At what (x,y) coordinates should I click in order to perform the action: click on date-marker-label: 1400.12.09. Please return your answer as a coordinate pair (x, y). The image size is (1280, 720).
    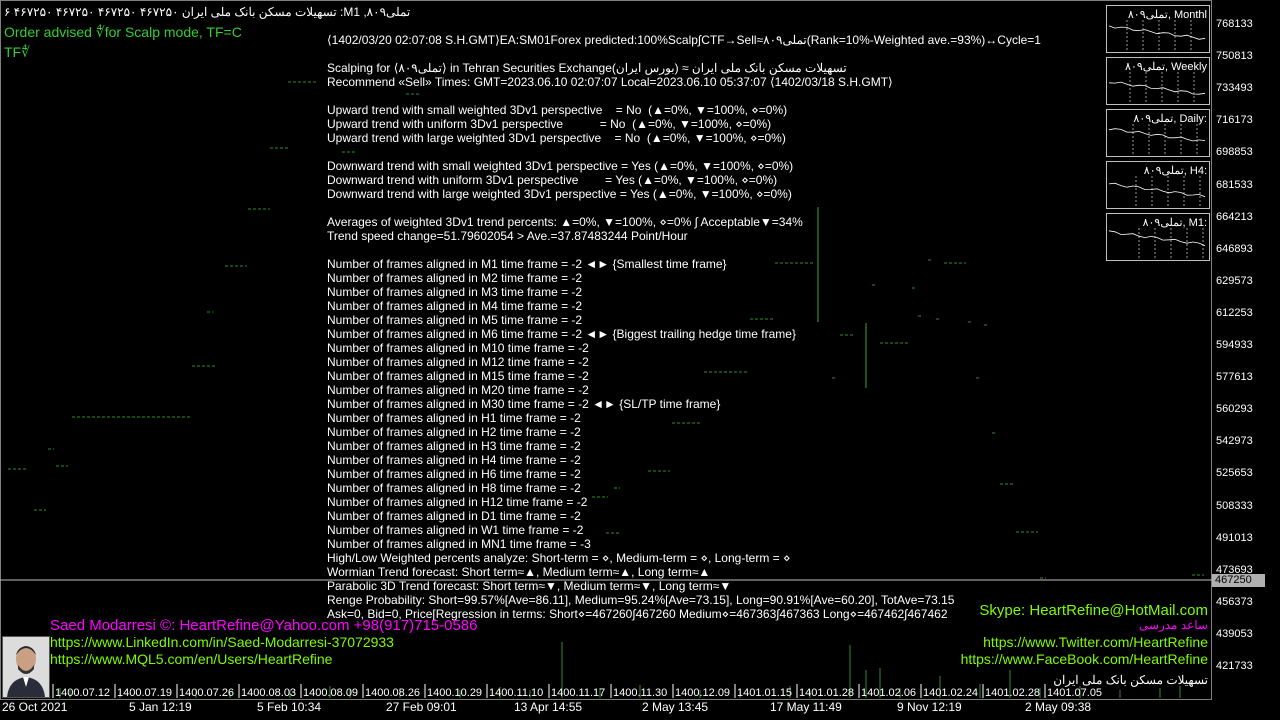
    Looking at the image, I should click on (702, 693).